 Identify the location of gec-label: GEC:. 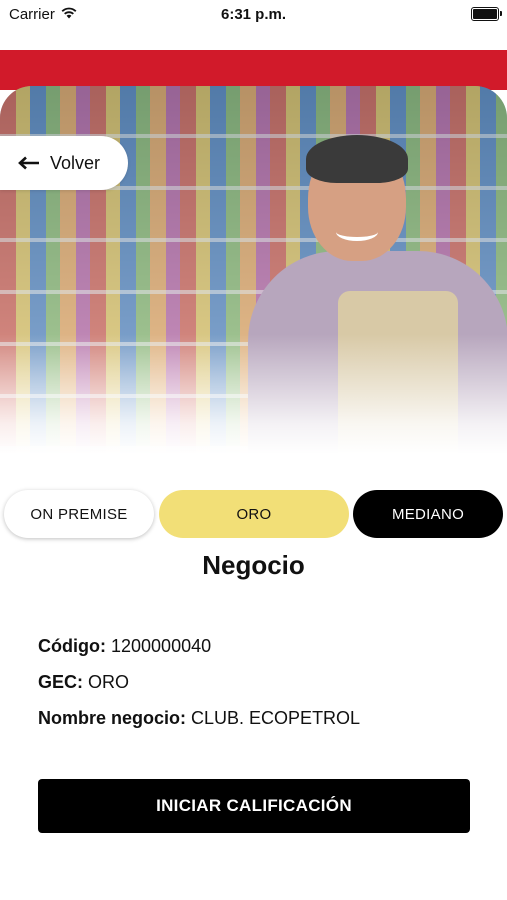
(60, 682).